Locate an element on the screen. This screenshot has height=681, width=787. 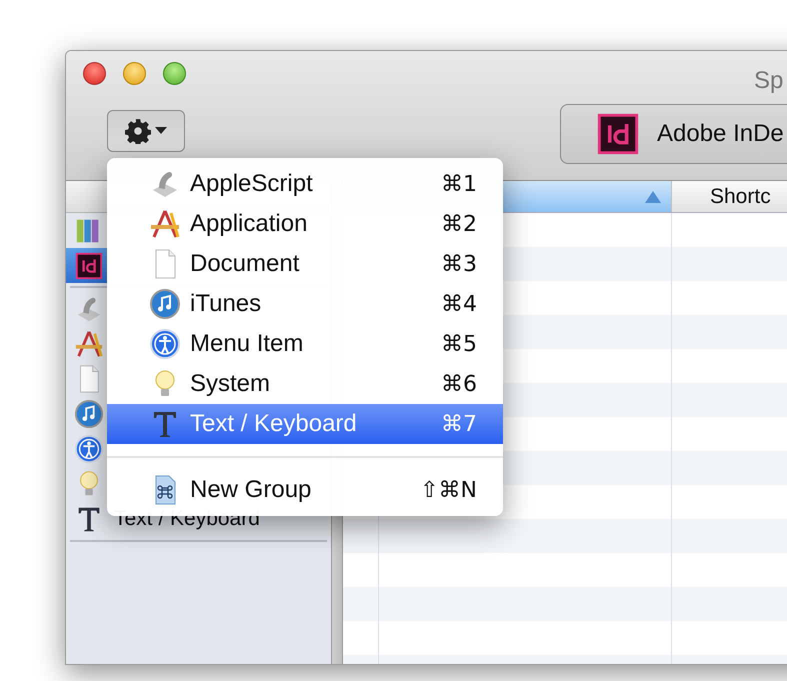
shortcut-label: ⌘5 is located at coordinates (459, 344).